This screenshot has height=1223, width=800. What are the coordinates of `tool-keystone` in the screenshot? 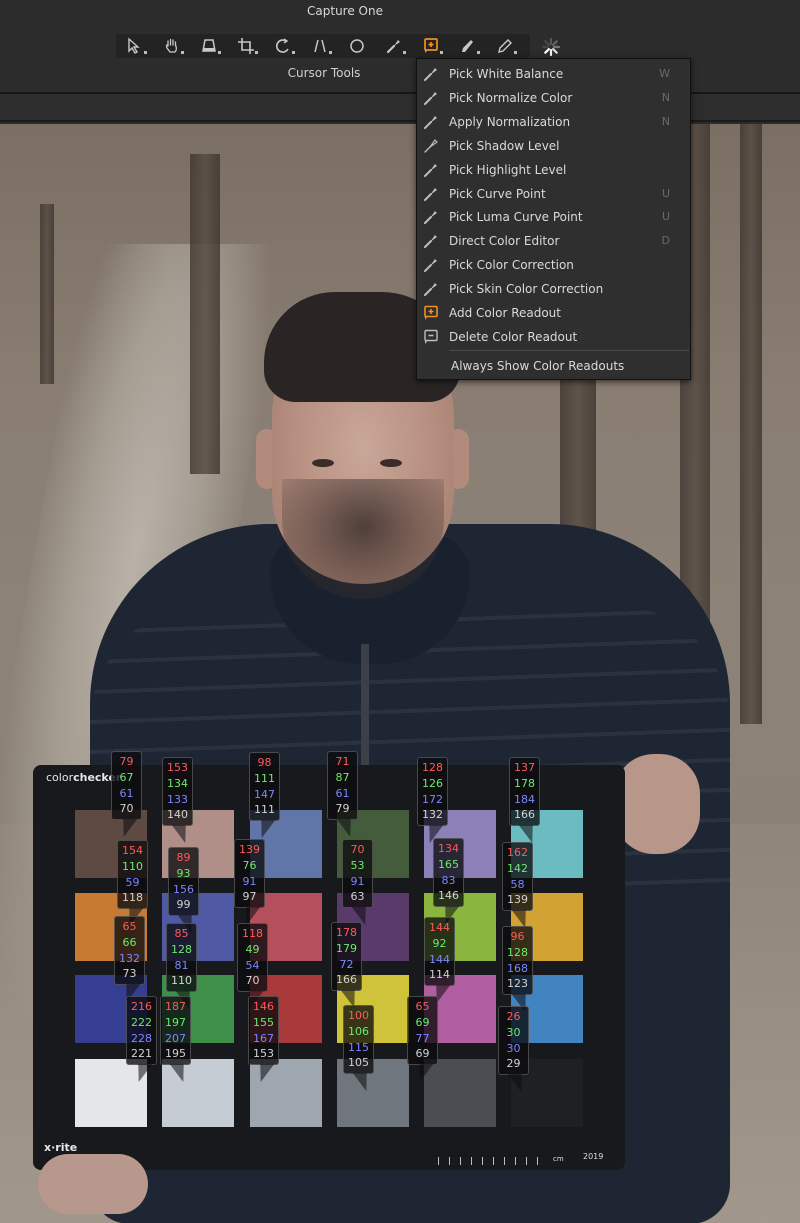 It's located at (208, 46).